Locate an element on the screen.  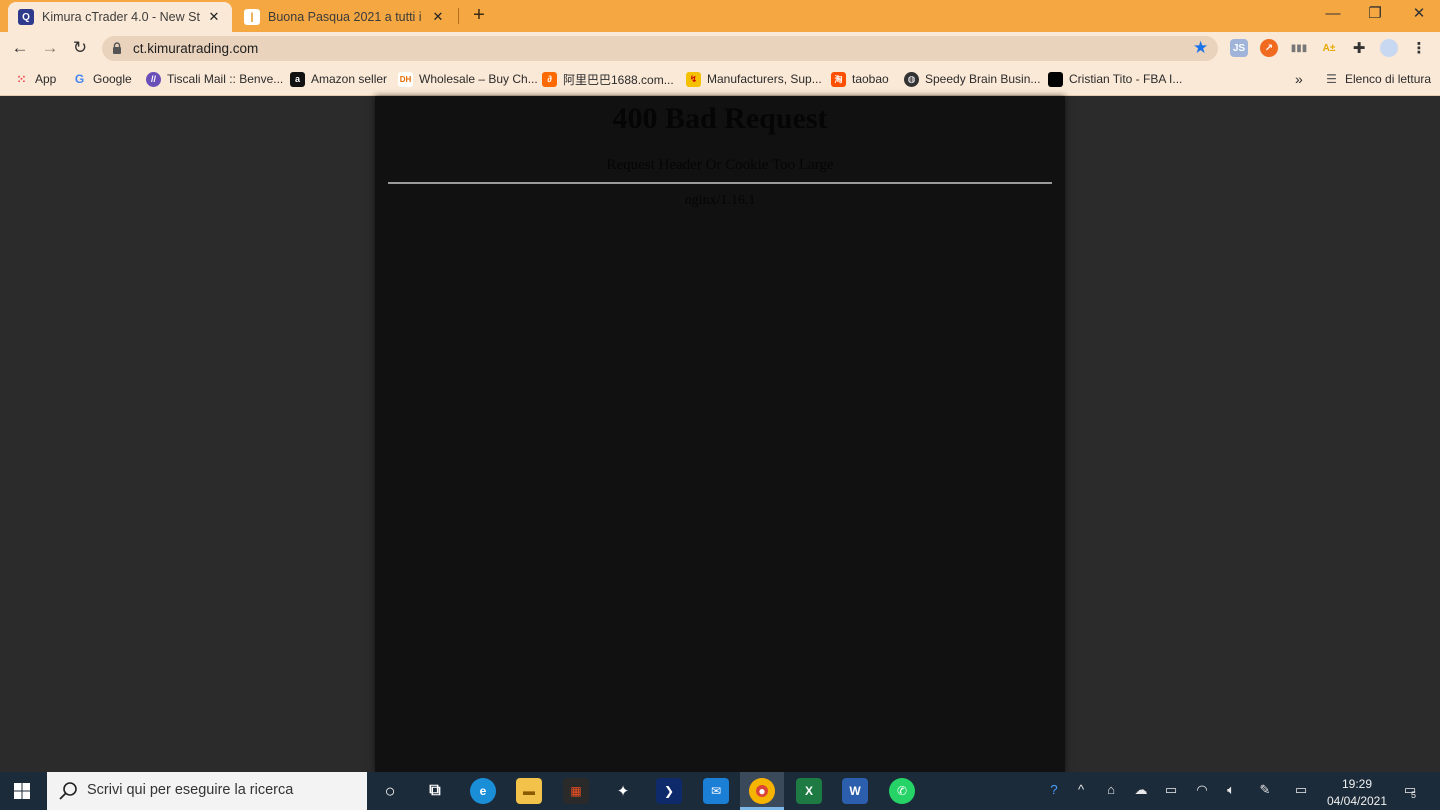
tab-separator is located at coordinates (458, 16).